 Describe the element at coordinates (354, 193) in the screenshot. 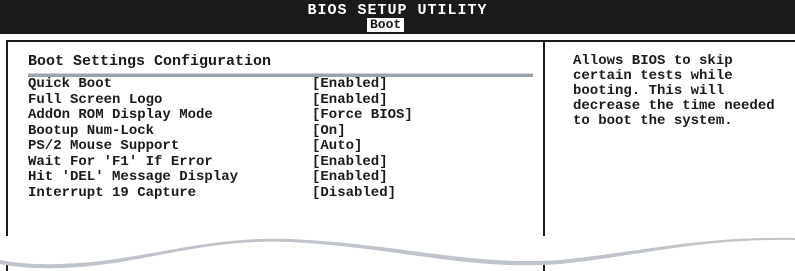

I see `setting-value: [Disabled]` at that location.